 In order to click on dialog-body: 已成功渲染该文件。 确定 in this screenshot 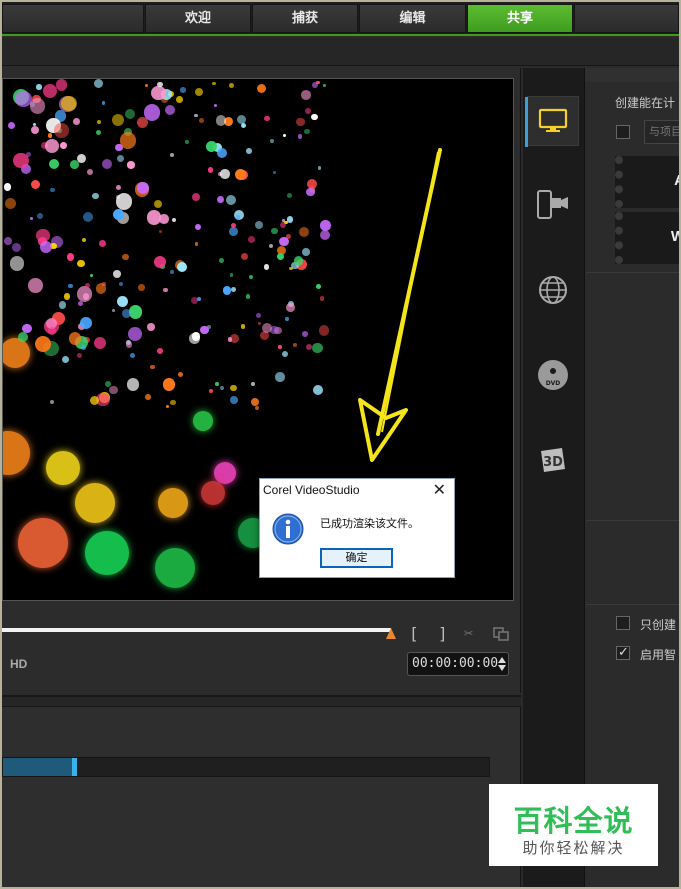, I will do `click(357, 539)`.